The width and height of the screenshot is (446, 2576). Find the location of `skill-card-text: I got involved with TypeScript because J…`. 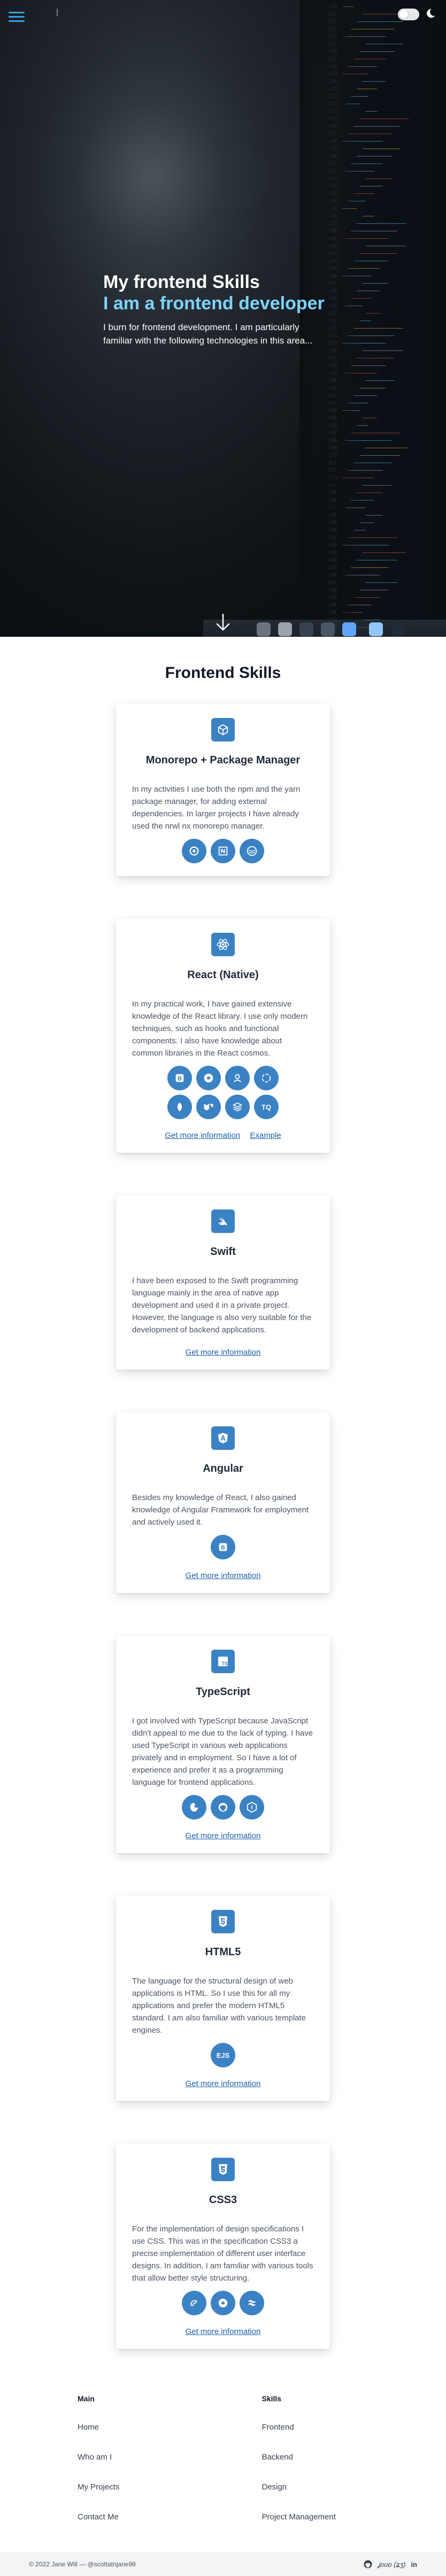

skill-card-text: I got involved with TypeScript because J… is located at coordinates (223, 1752).